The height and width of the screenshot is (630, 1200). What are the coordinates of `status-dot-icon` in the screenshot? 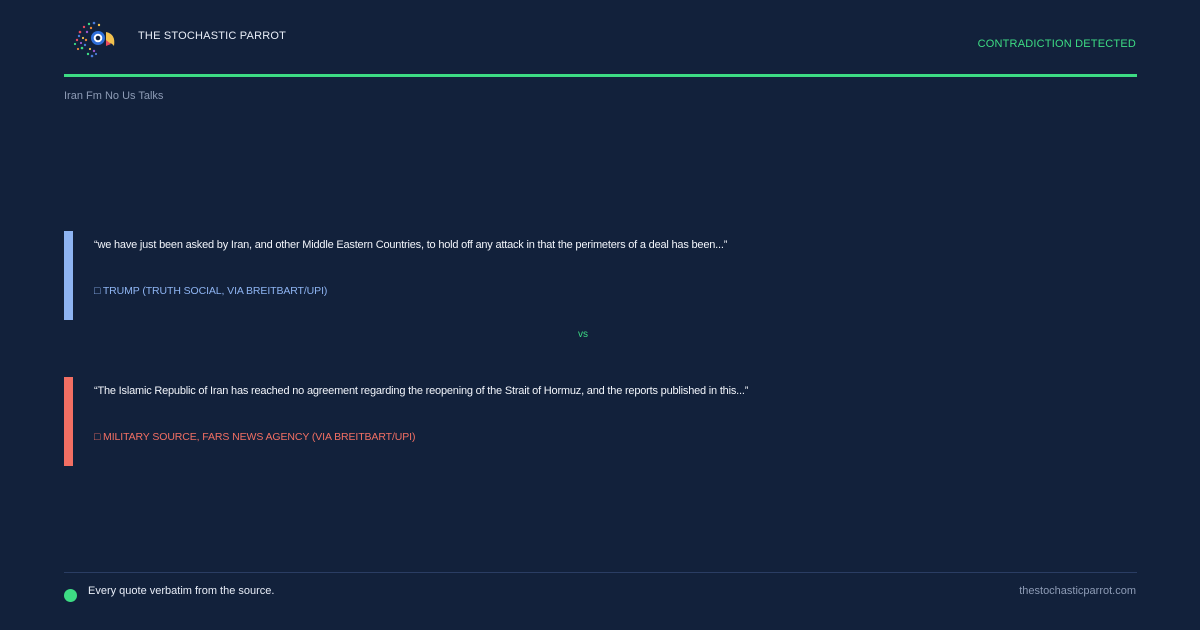 It's located at (70, 595).